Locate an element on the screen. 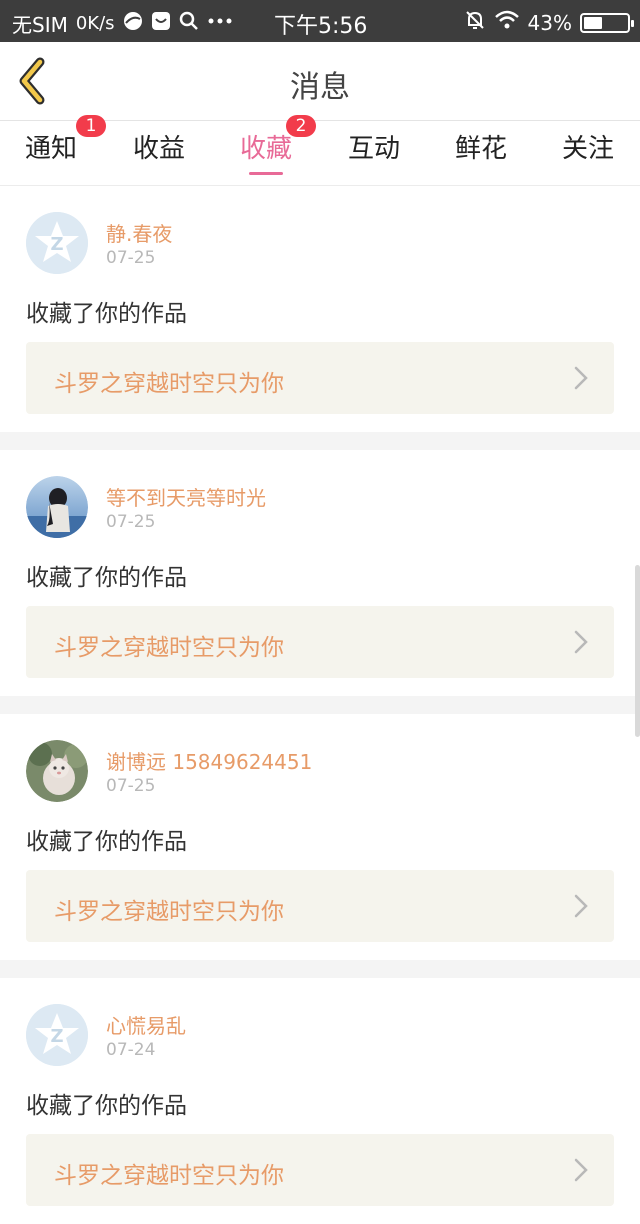  tab-earnings: 收益 is located at coordinates (159, 153).